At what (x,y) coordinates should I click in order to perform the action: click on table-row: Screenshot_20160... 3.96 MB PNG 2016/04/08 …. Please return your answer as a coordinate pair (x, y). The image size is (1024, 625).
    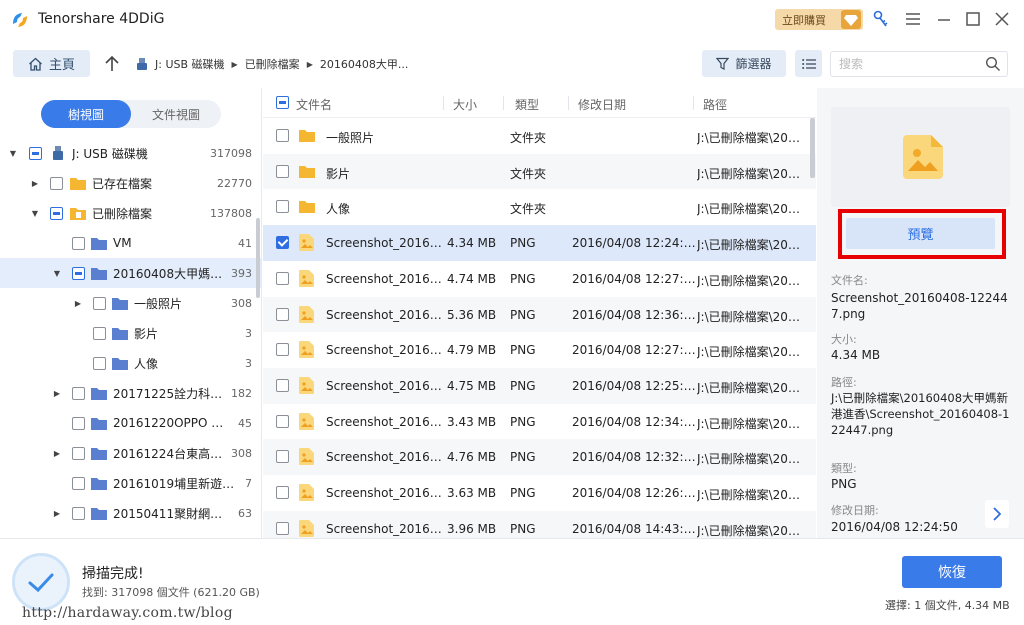
    Looking at the image, I should click on (539, 524).